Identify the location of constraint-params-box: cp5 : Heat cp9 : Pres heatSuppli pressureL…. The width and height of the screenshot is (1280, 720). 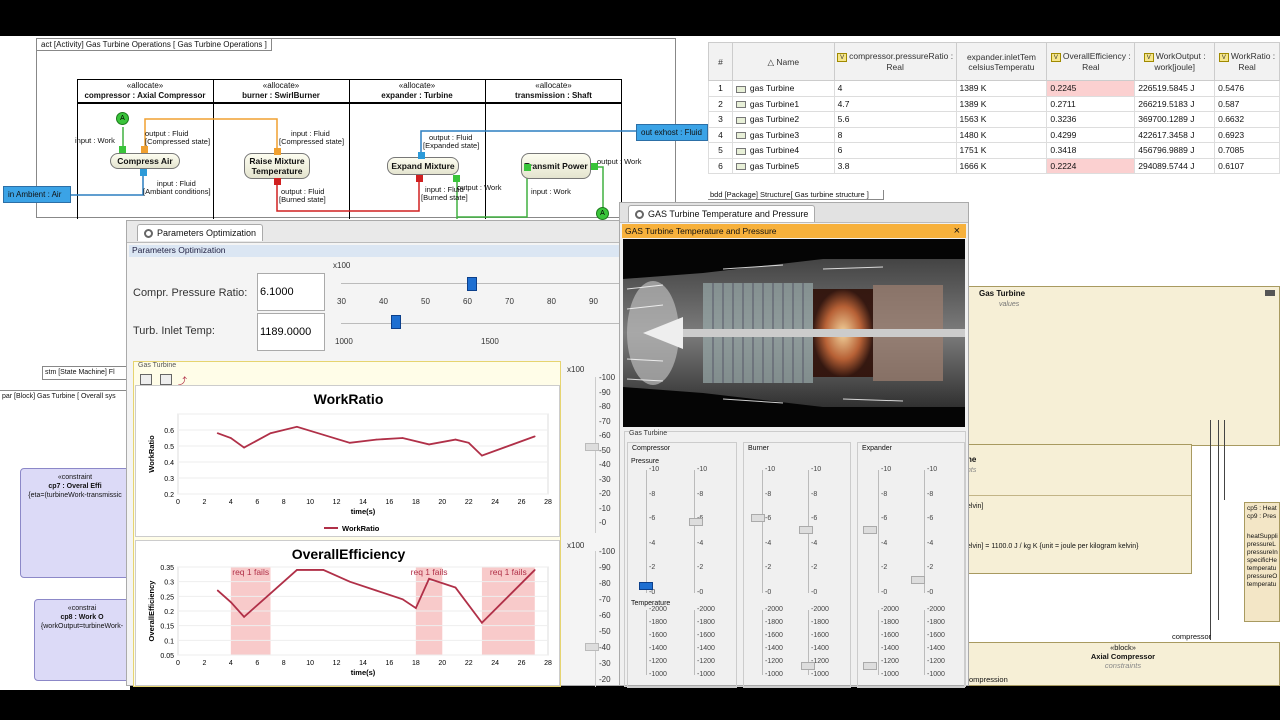
(1262, 562).